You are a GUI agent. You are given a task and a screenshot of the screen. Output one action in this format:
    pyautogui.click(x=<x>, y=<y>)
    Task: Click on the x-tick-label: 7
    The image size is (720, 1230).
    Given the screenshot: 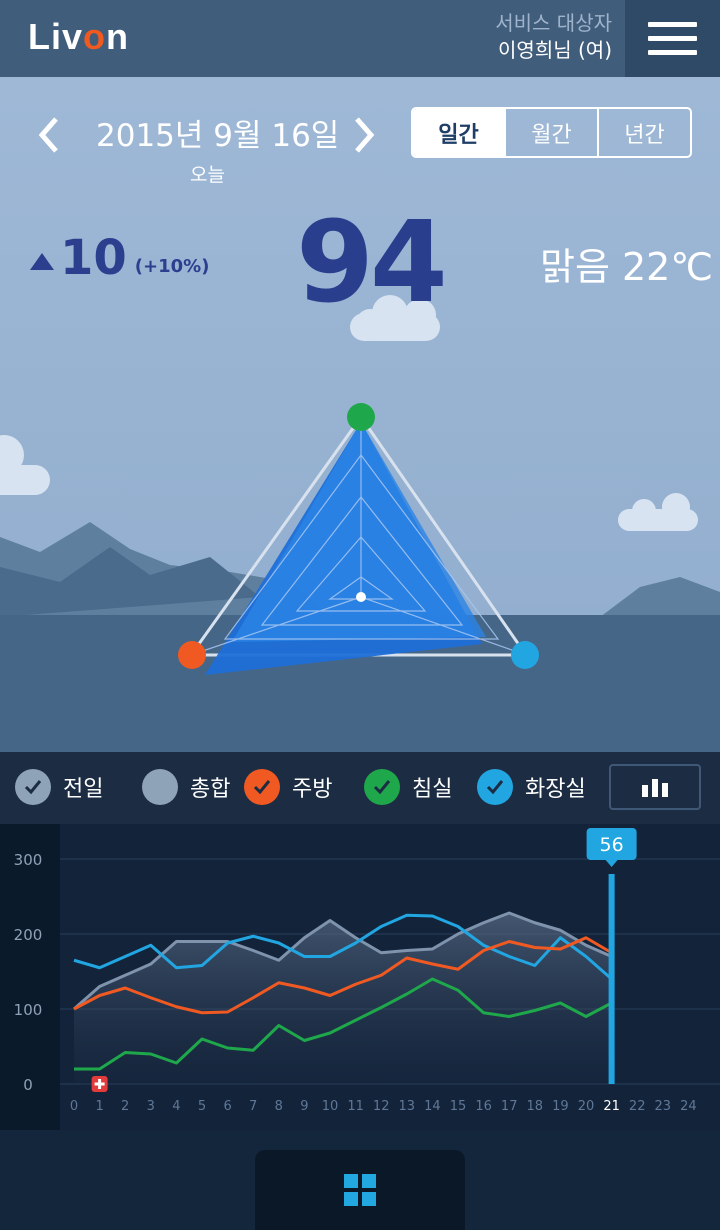 What is the action you would take?
    pyautogui.click(x=253, y=1106)
    